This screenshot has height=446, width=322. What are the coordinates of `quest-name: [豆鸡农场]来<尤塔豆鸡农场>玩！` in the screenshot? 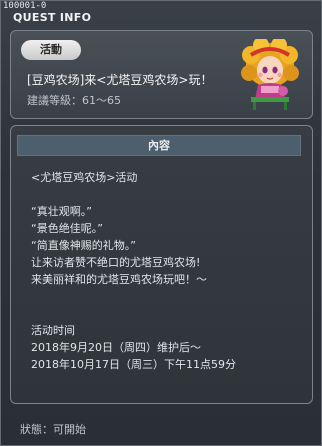 It's located at (120, 80).